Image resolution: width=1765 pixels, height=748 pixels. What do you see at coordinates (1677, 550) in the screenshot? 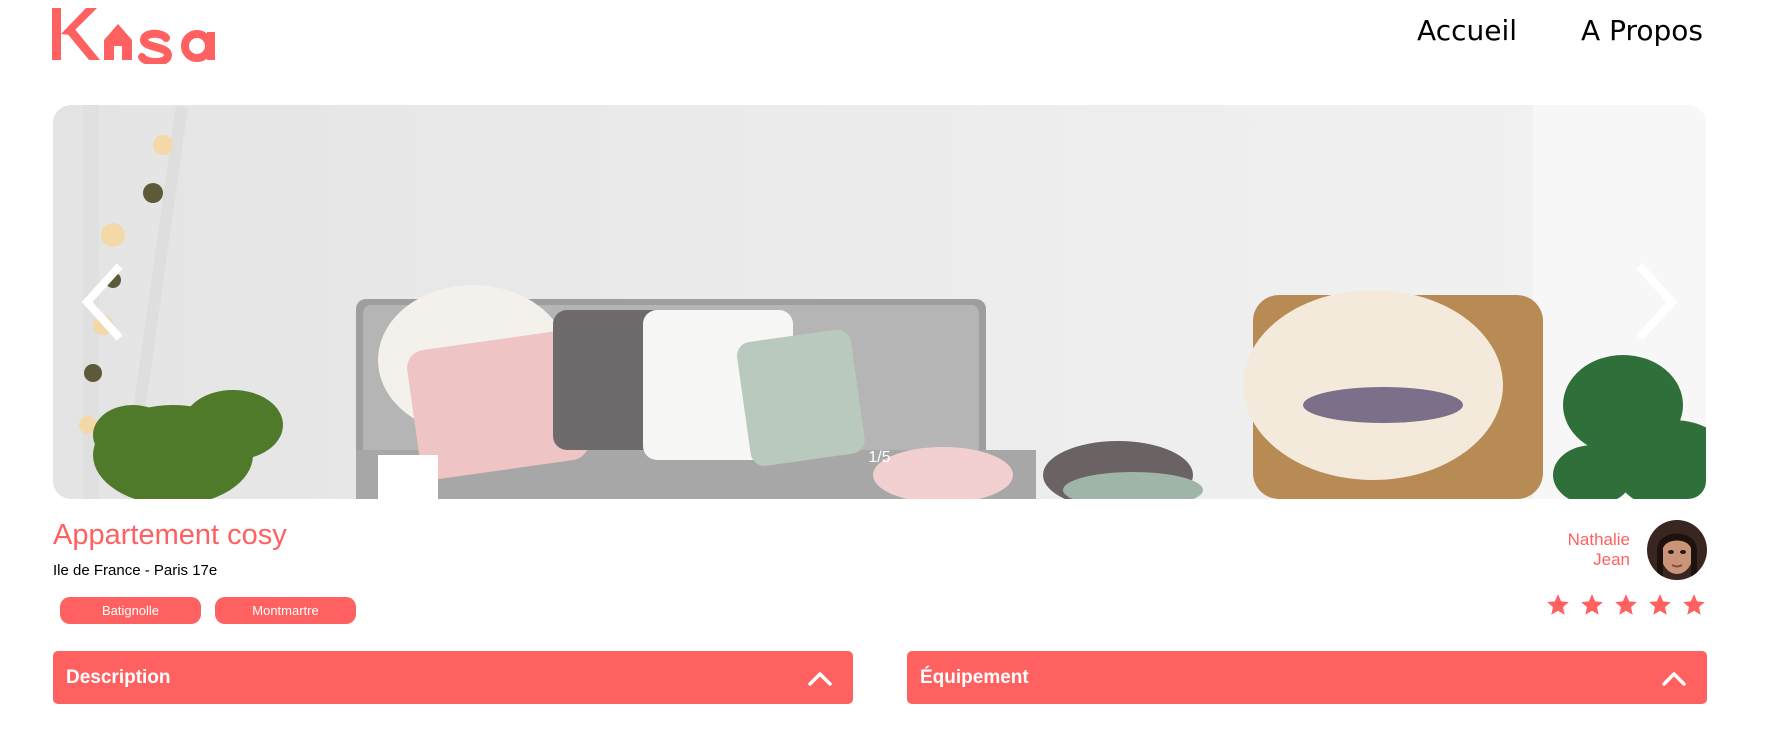
I see `host-avatar` at bounding box center [1677, 550].